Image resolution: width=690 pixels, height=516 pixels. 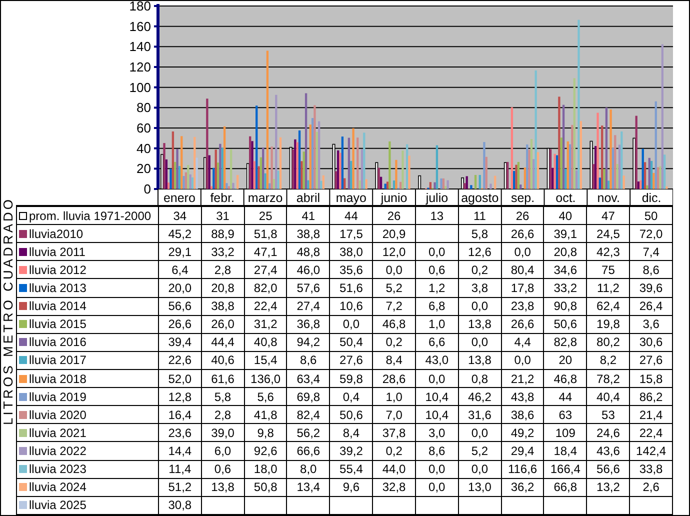 What do you see at coordinates (565, 487) in the screenshot?
I see `table-cell: 66,8` at bounding box center [565, 487].